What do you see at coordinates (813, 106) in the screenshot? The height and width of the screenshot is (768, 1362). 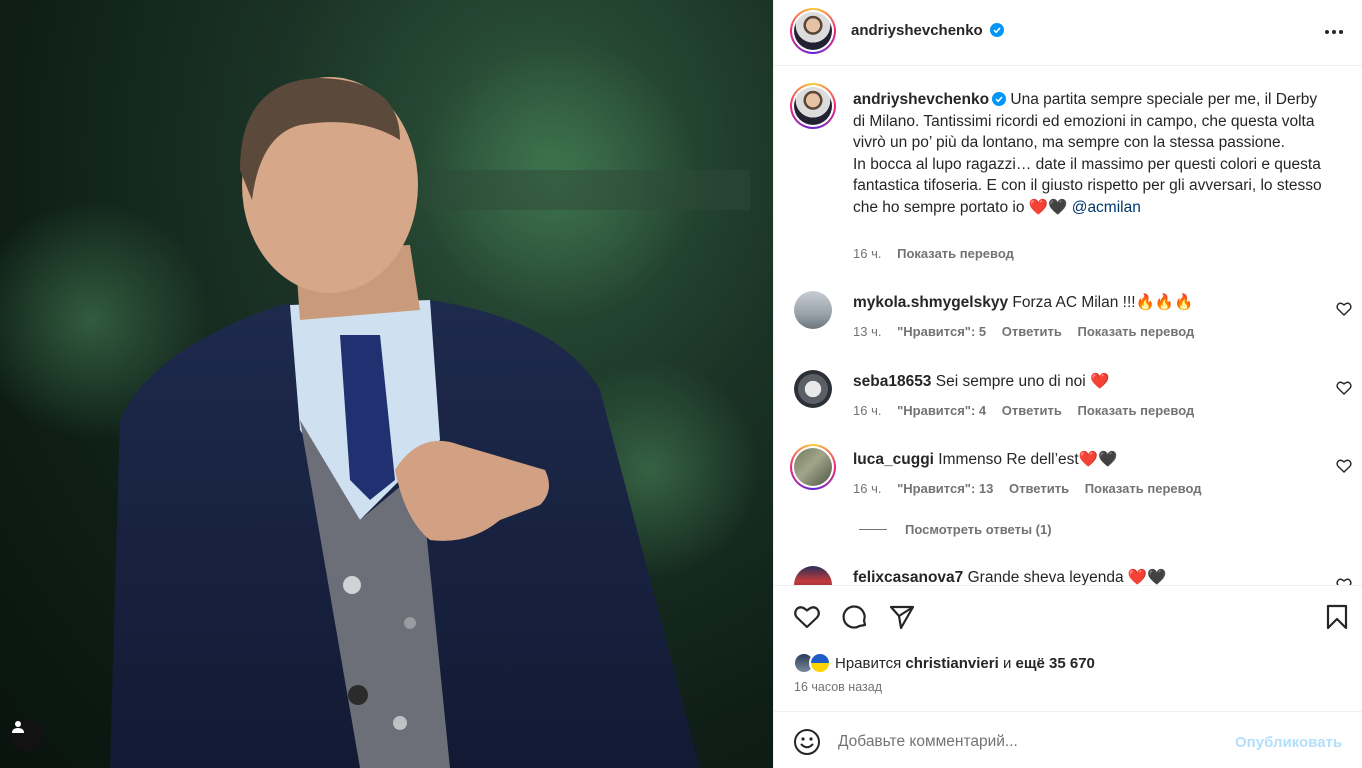 I see `caption-author-avatar` at bounding box center [813, 106].